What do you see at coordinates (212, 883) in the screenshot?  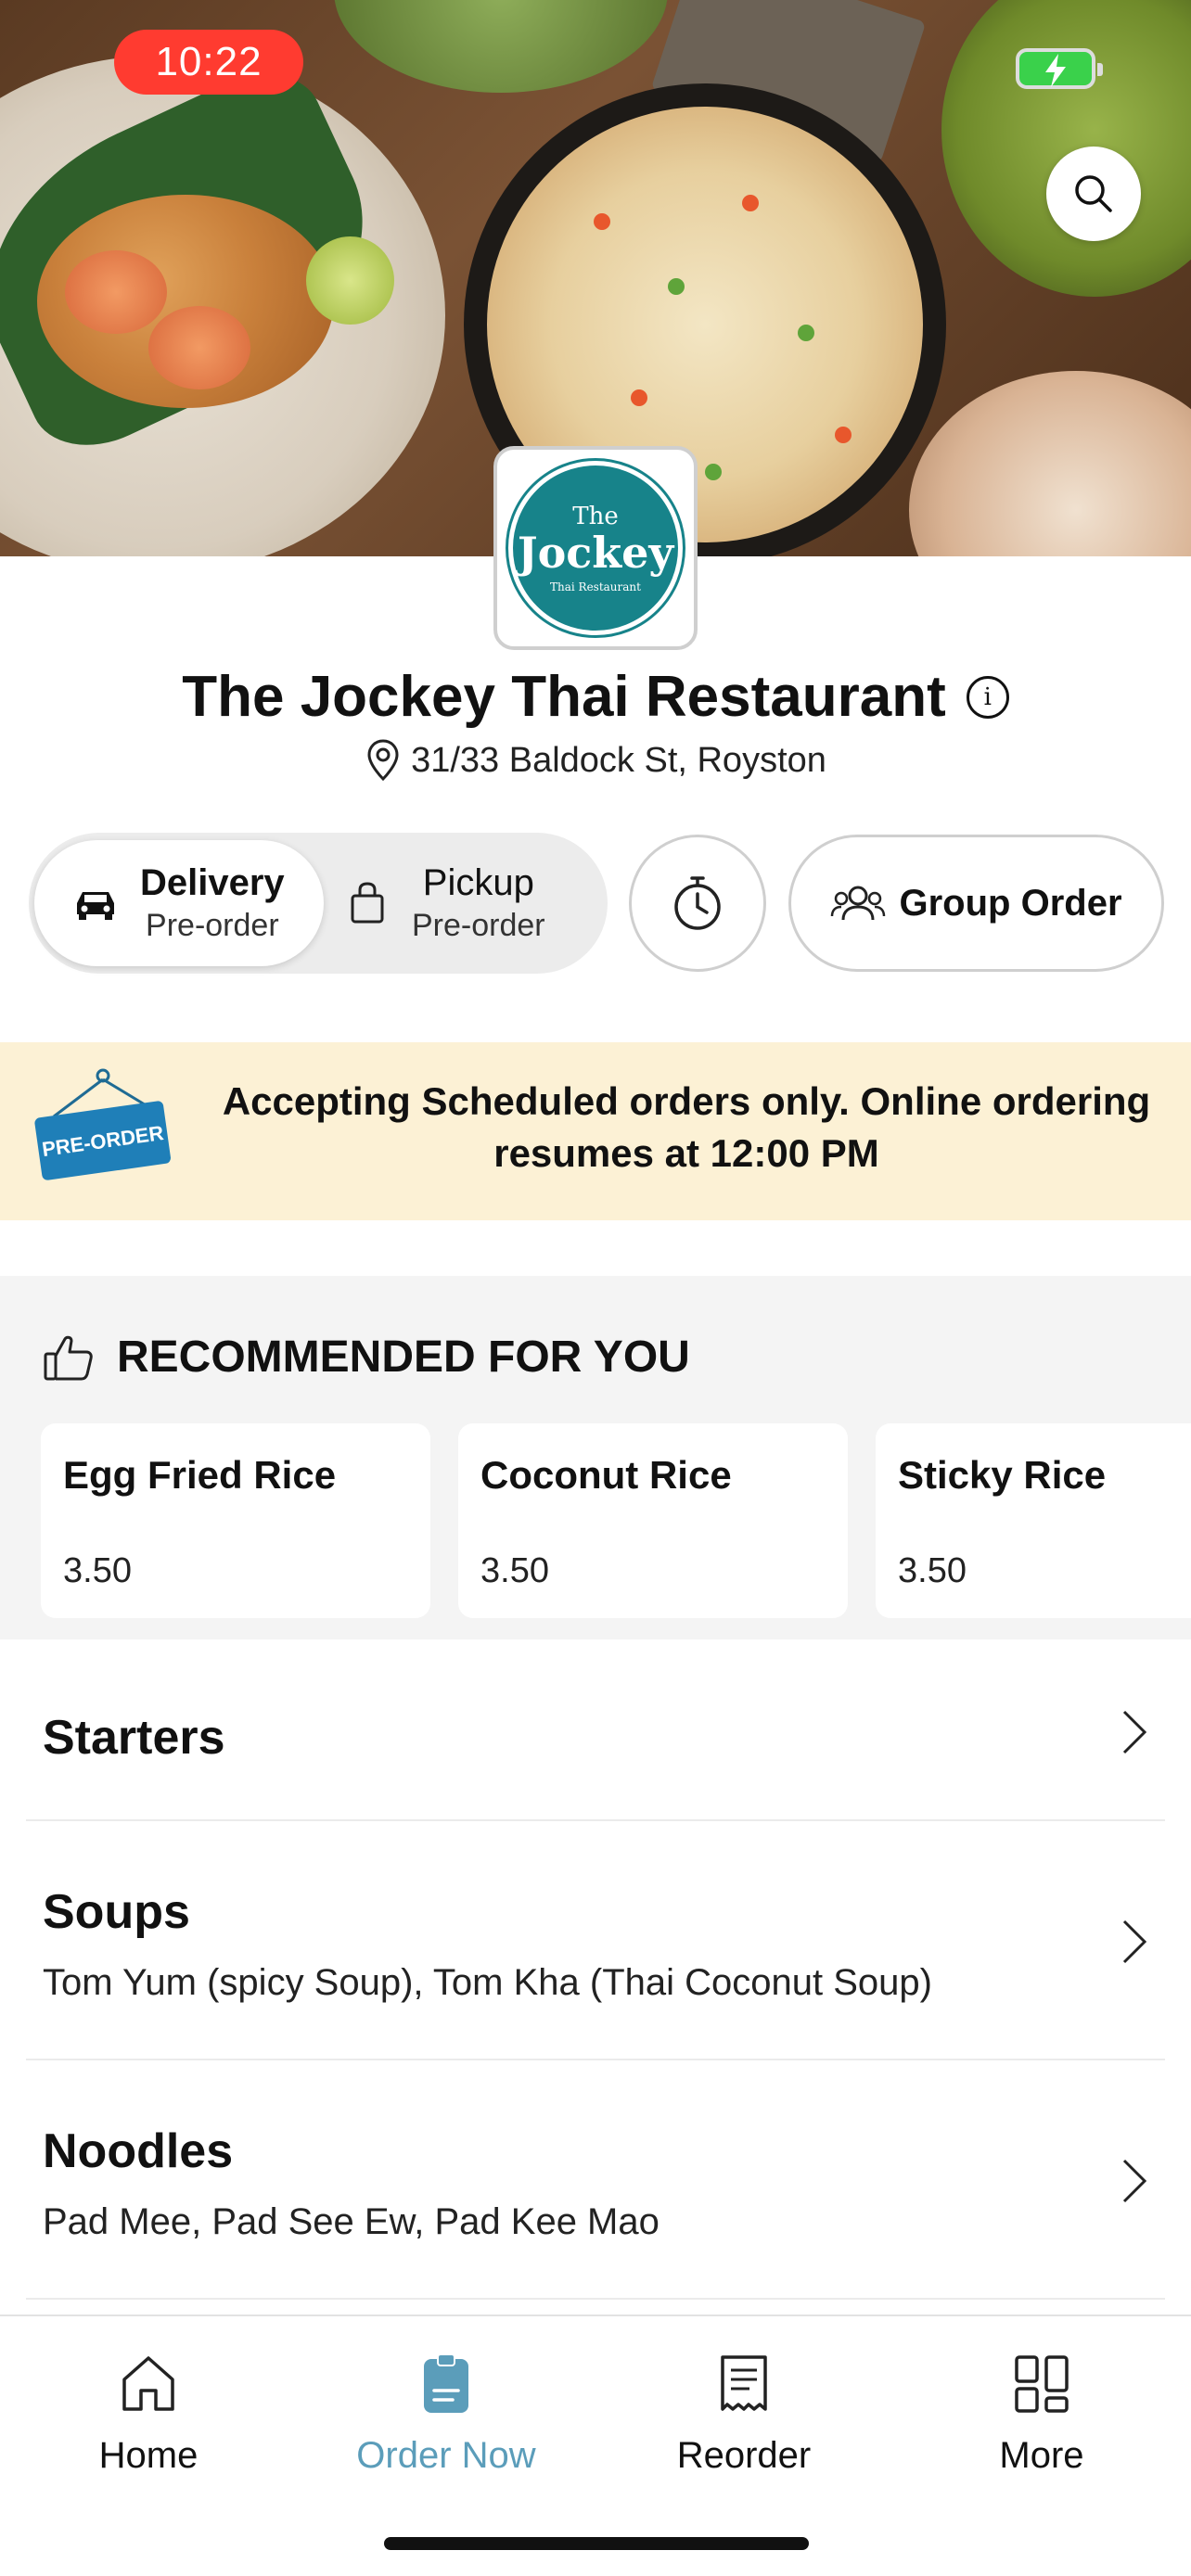 I see `delivery-label: Delivery` at bounding box center [212, 883].